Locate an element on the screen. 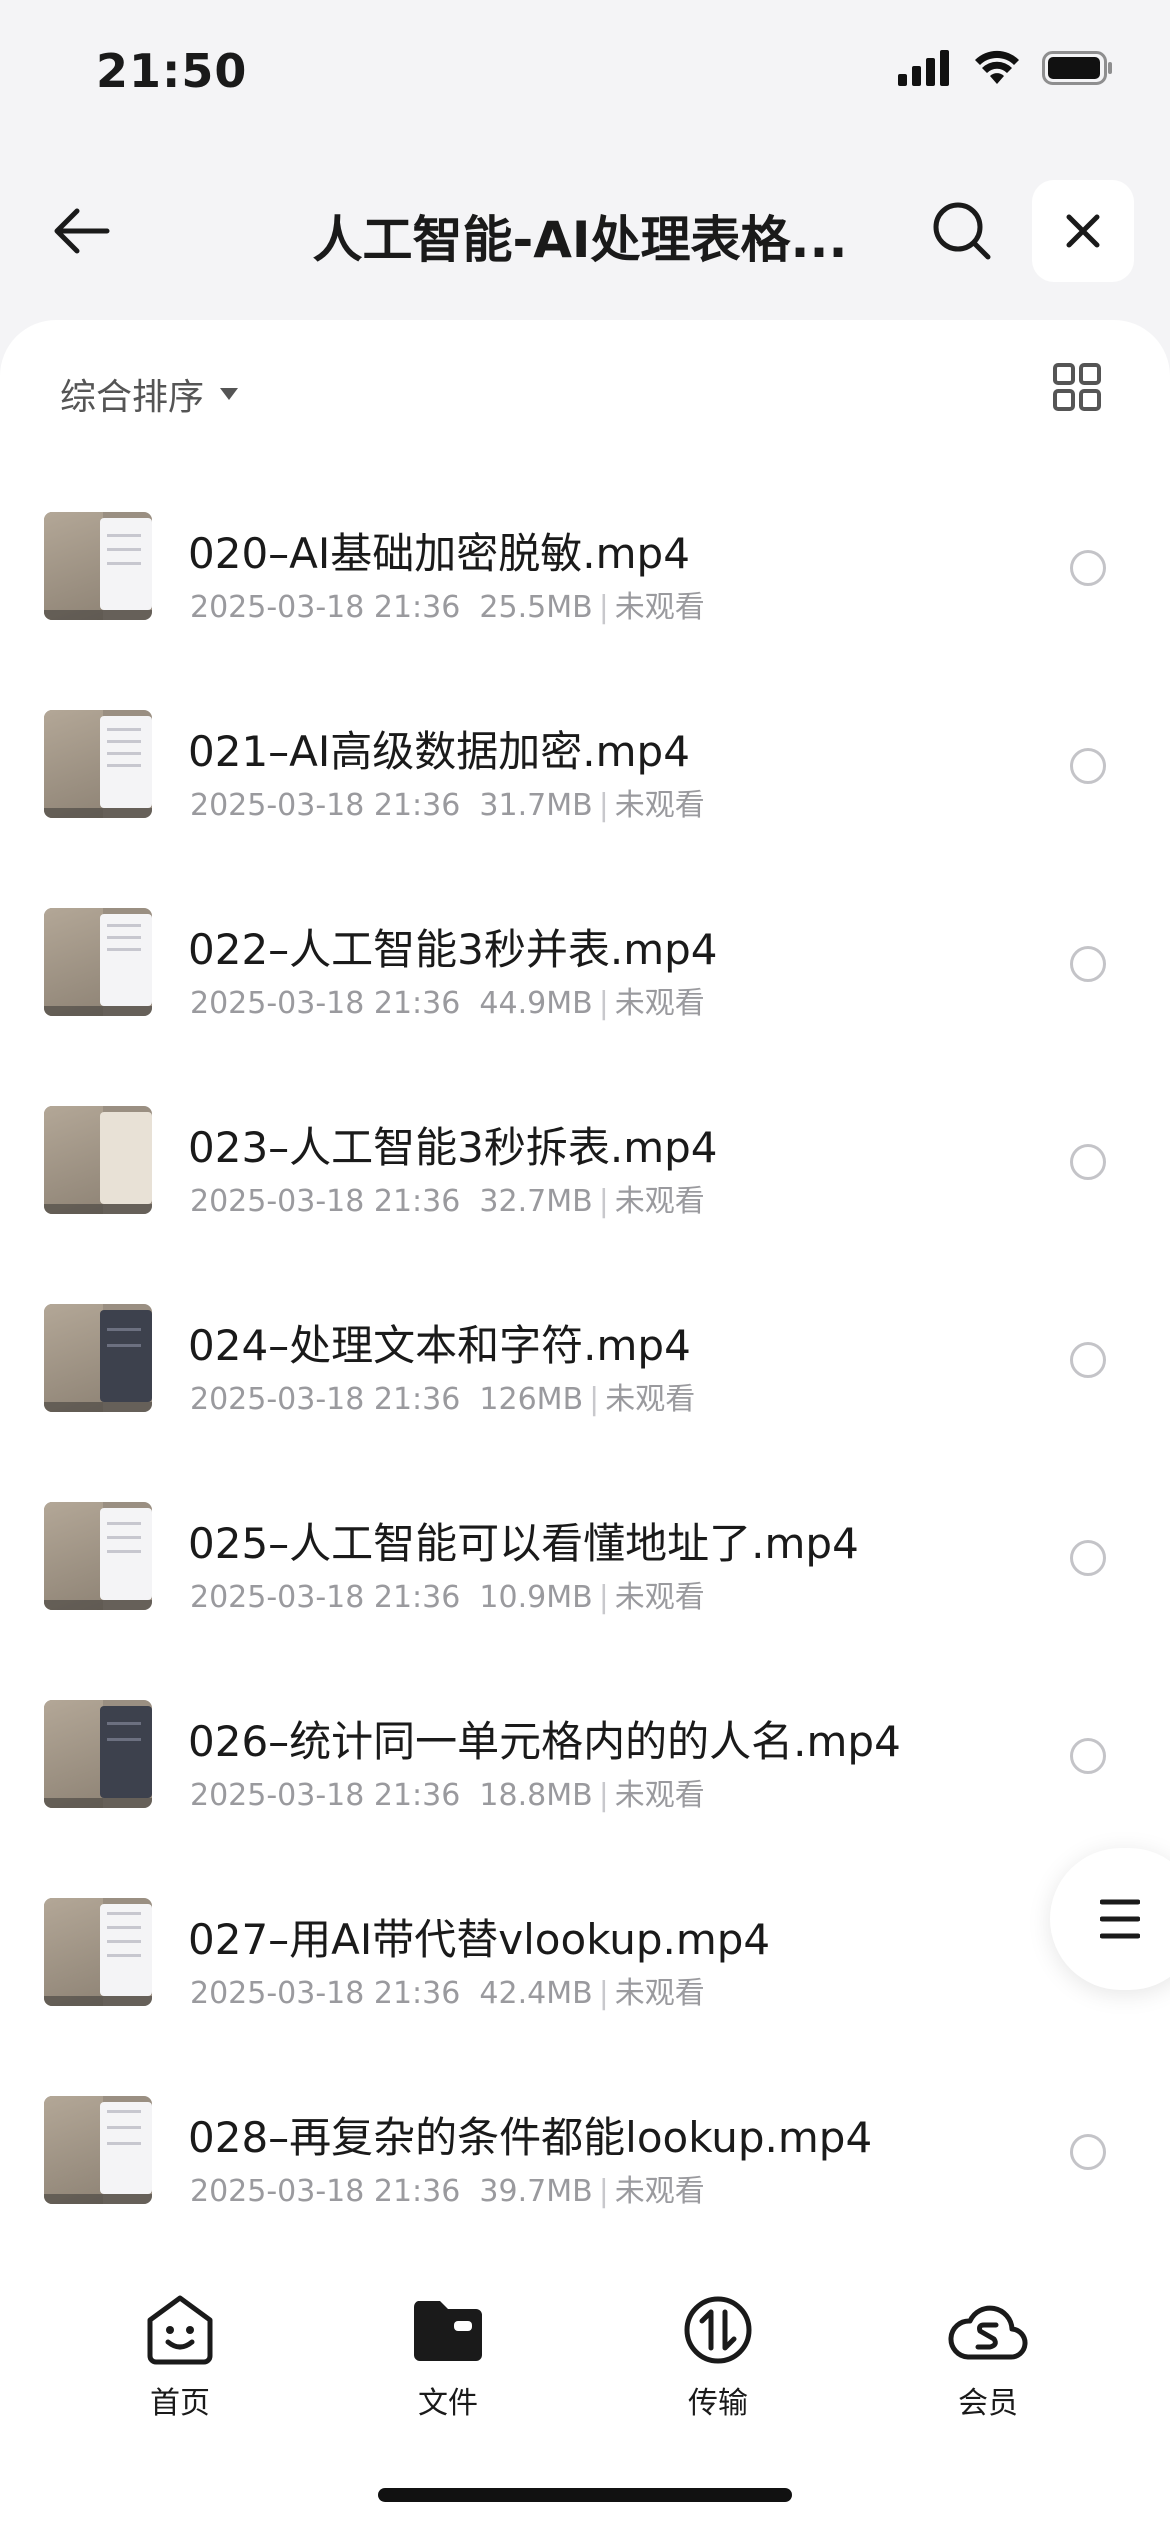 This screenshot has height=2532, width=1170. tab-transfer: 传输 is located at coordinates (718, 2356).